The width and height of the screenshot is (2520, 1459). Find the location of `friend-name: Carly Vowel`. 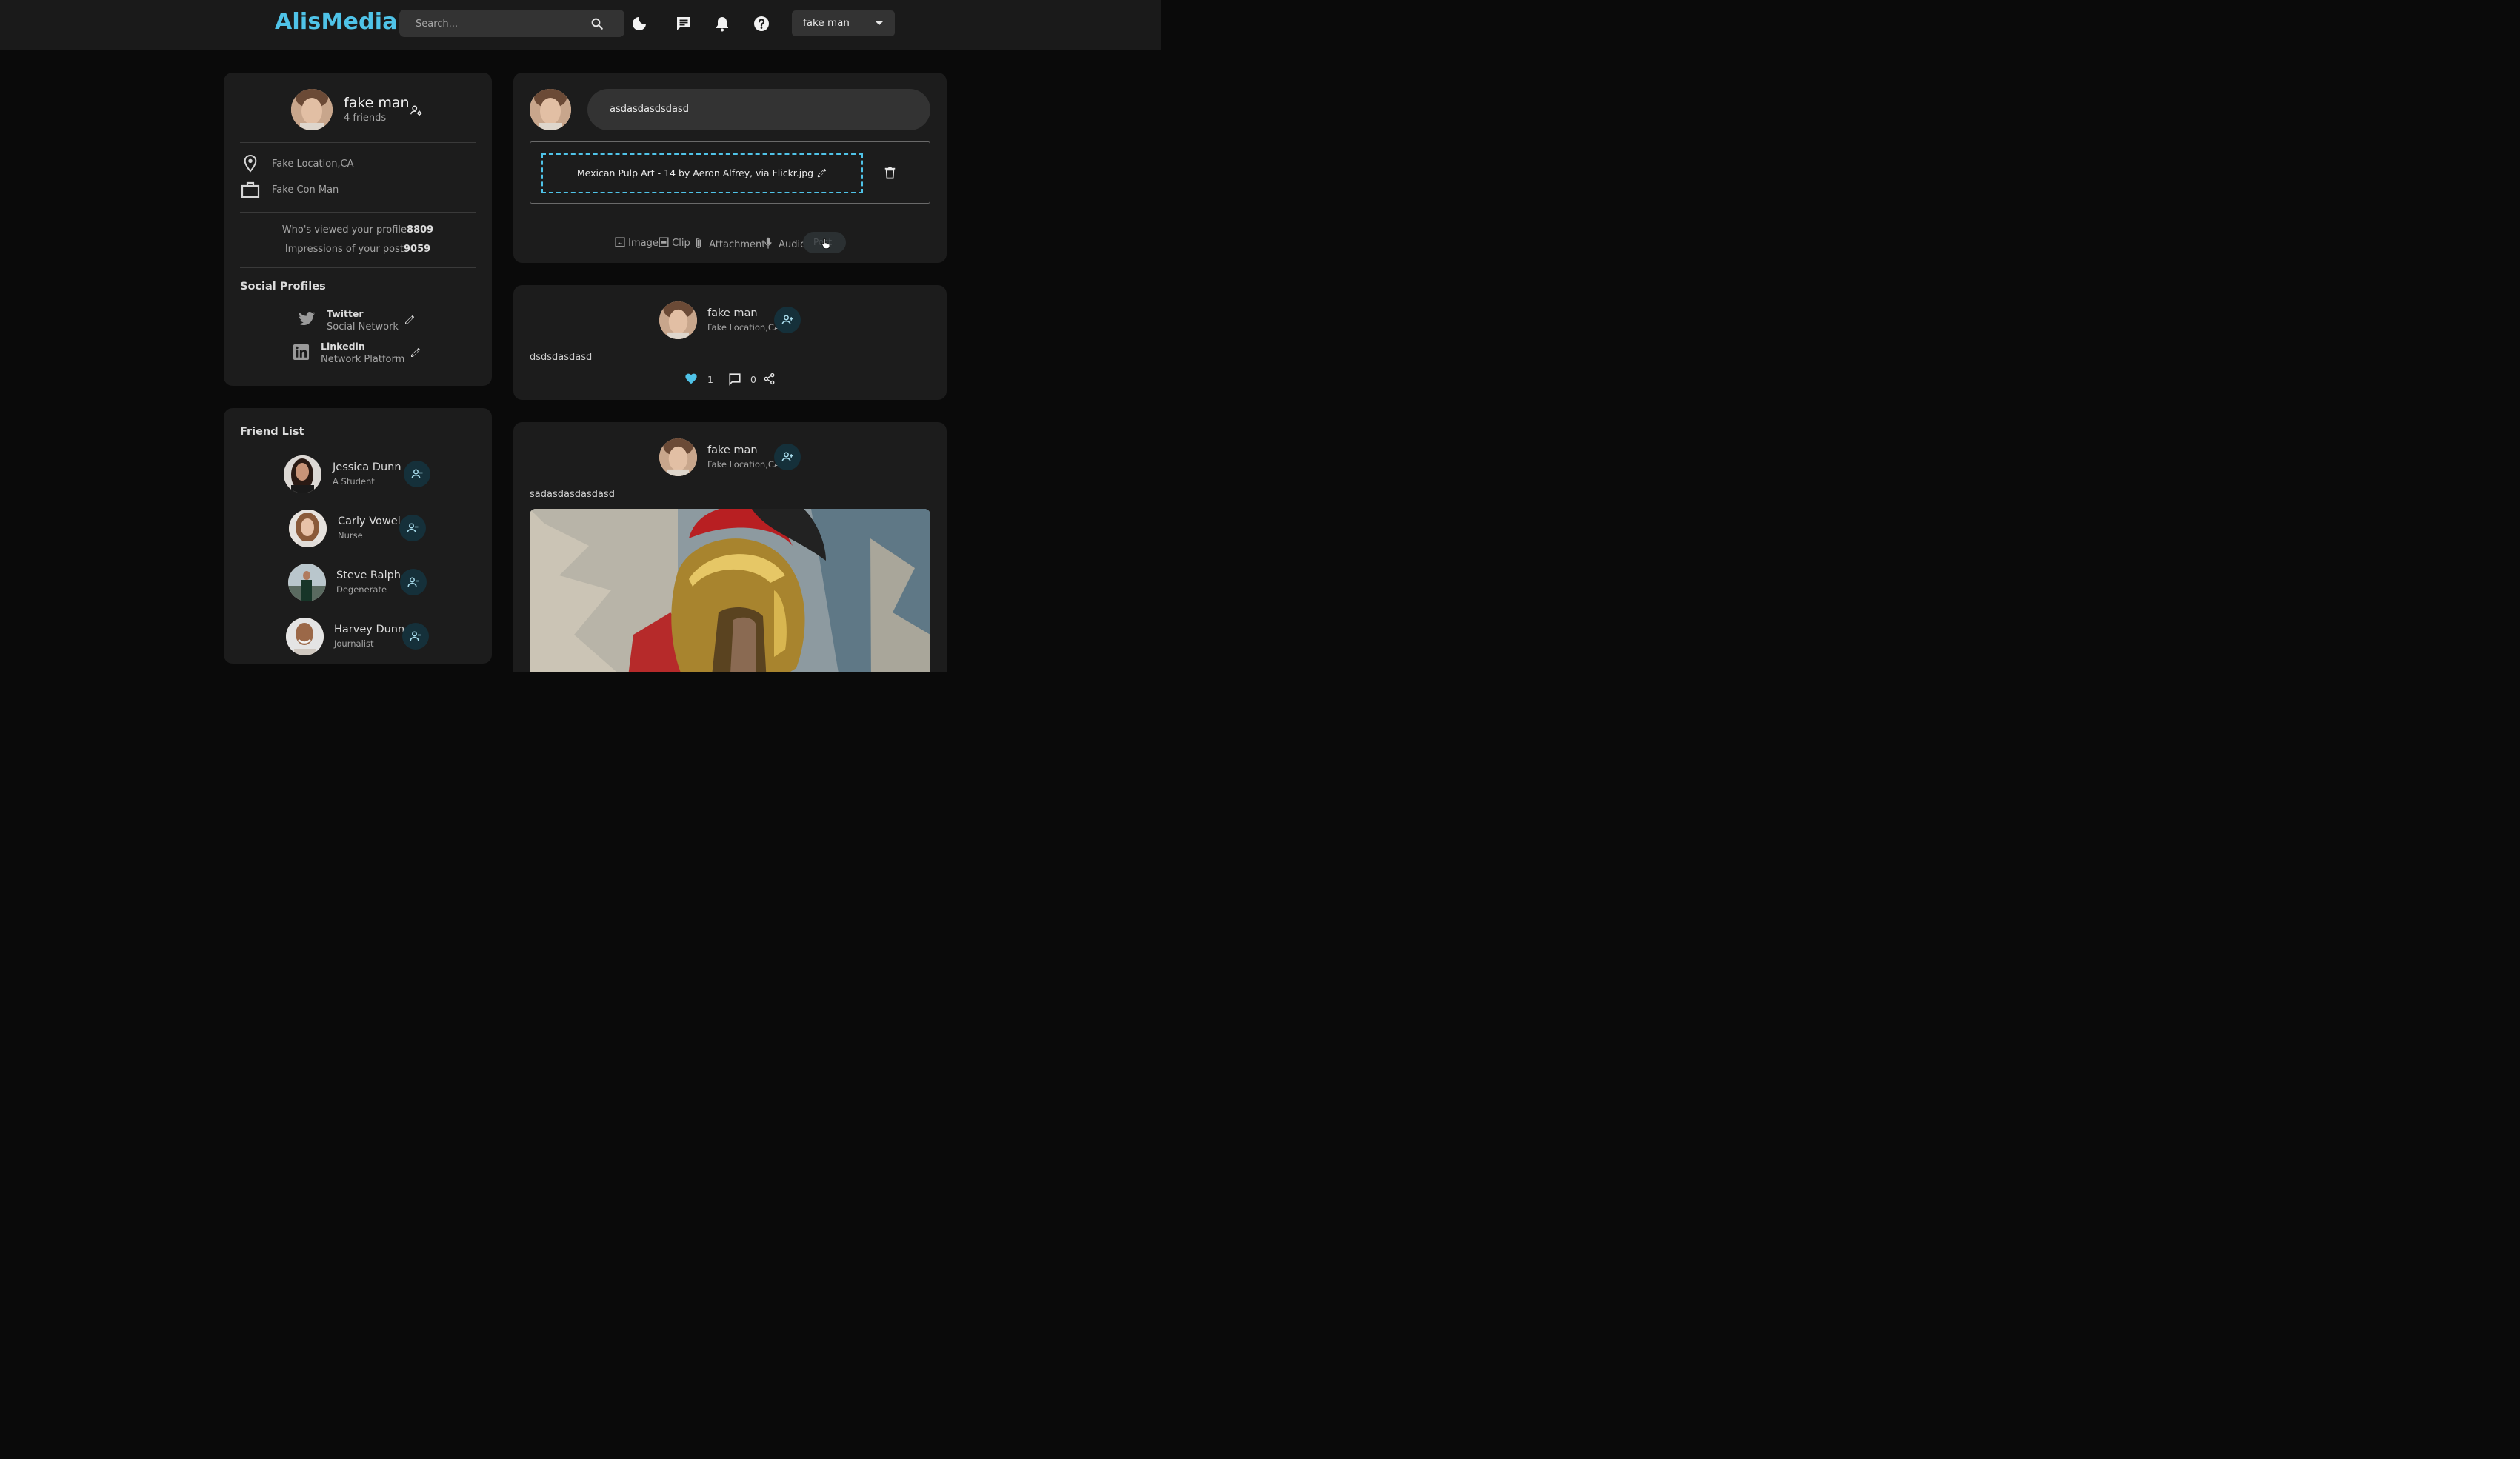

friend-name: Carly Vowel is located at coordinates (369, 521).